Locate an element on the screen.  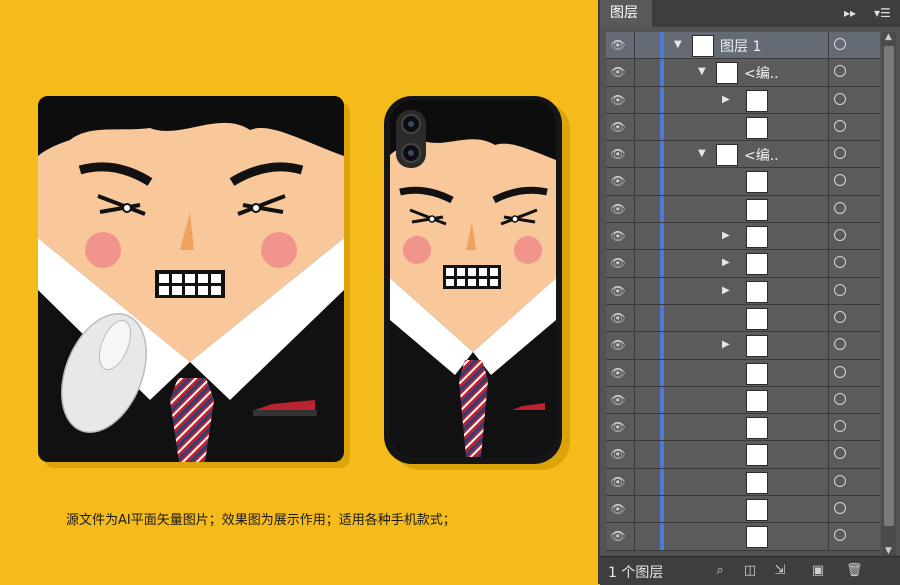
new-sublayer-icon: ⇲ is located at coordinates (780, 571).